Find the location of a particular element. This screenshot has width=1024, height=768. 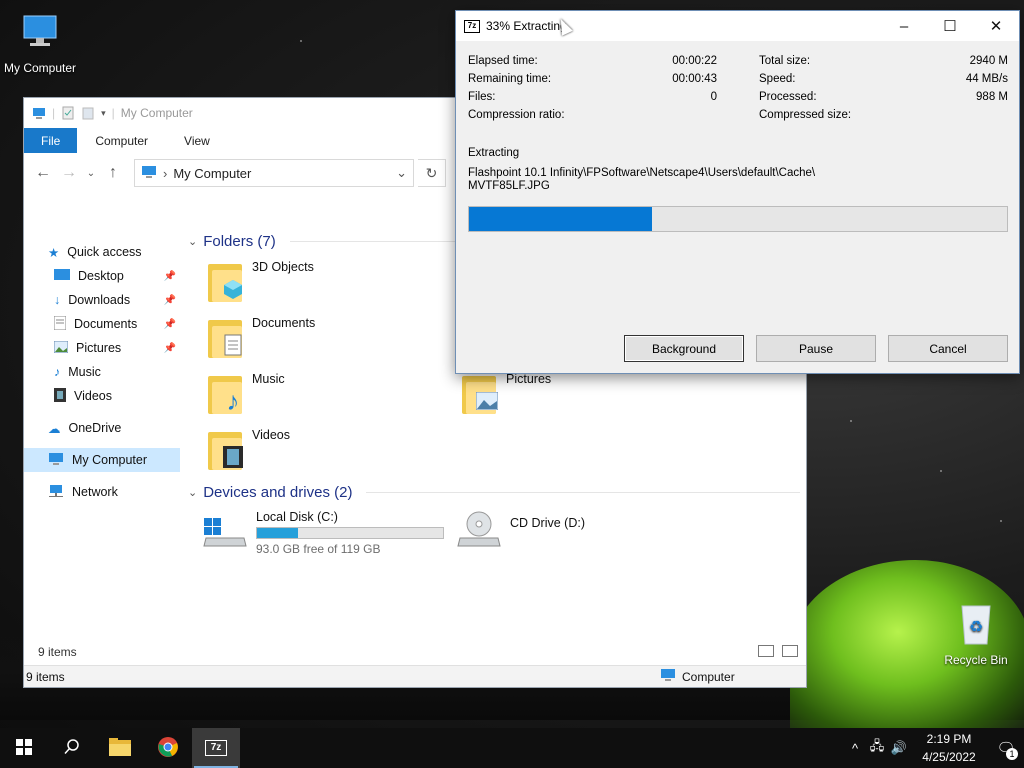

sidebar-item-pictures: Pictures 📌 is located at coordinates (102, 348).